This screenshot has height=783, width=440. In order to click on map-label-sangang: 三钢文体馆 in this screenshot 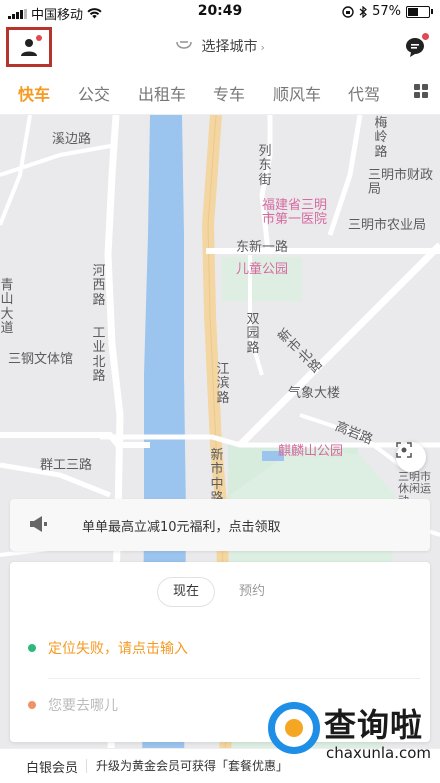, I will do `click(41, 359)`.